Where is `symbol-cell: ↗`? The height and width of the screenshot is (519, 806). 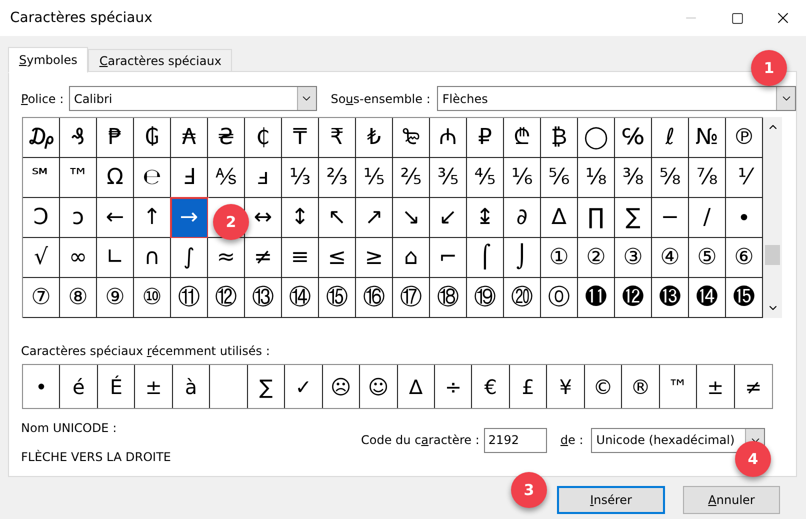
symbol-cell: ↗ is located at coordinates (374, 218).